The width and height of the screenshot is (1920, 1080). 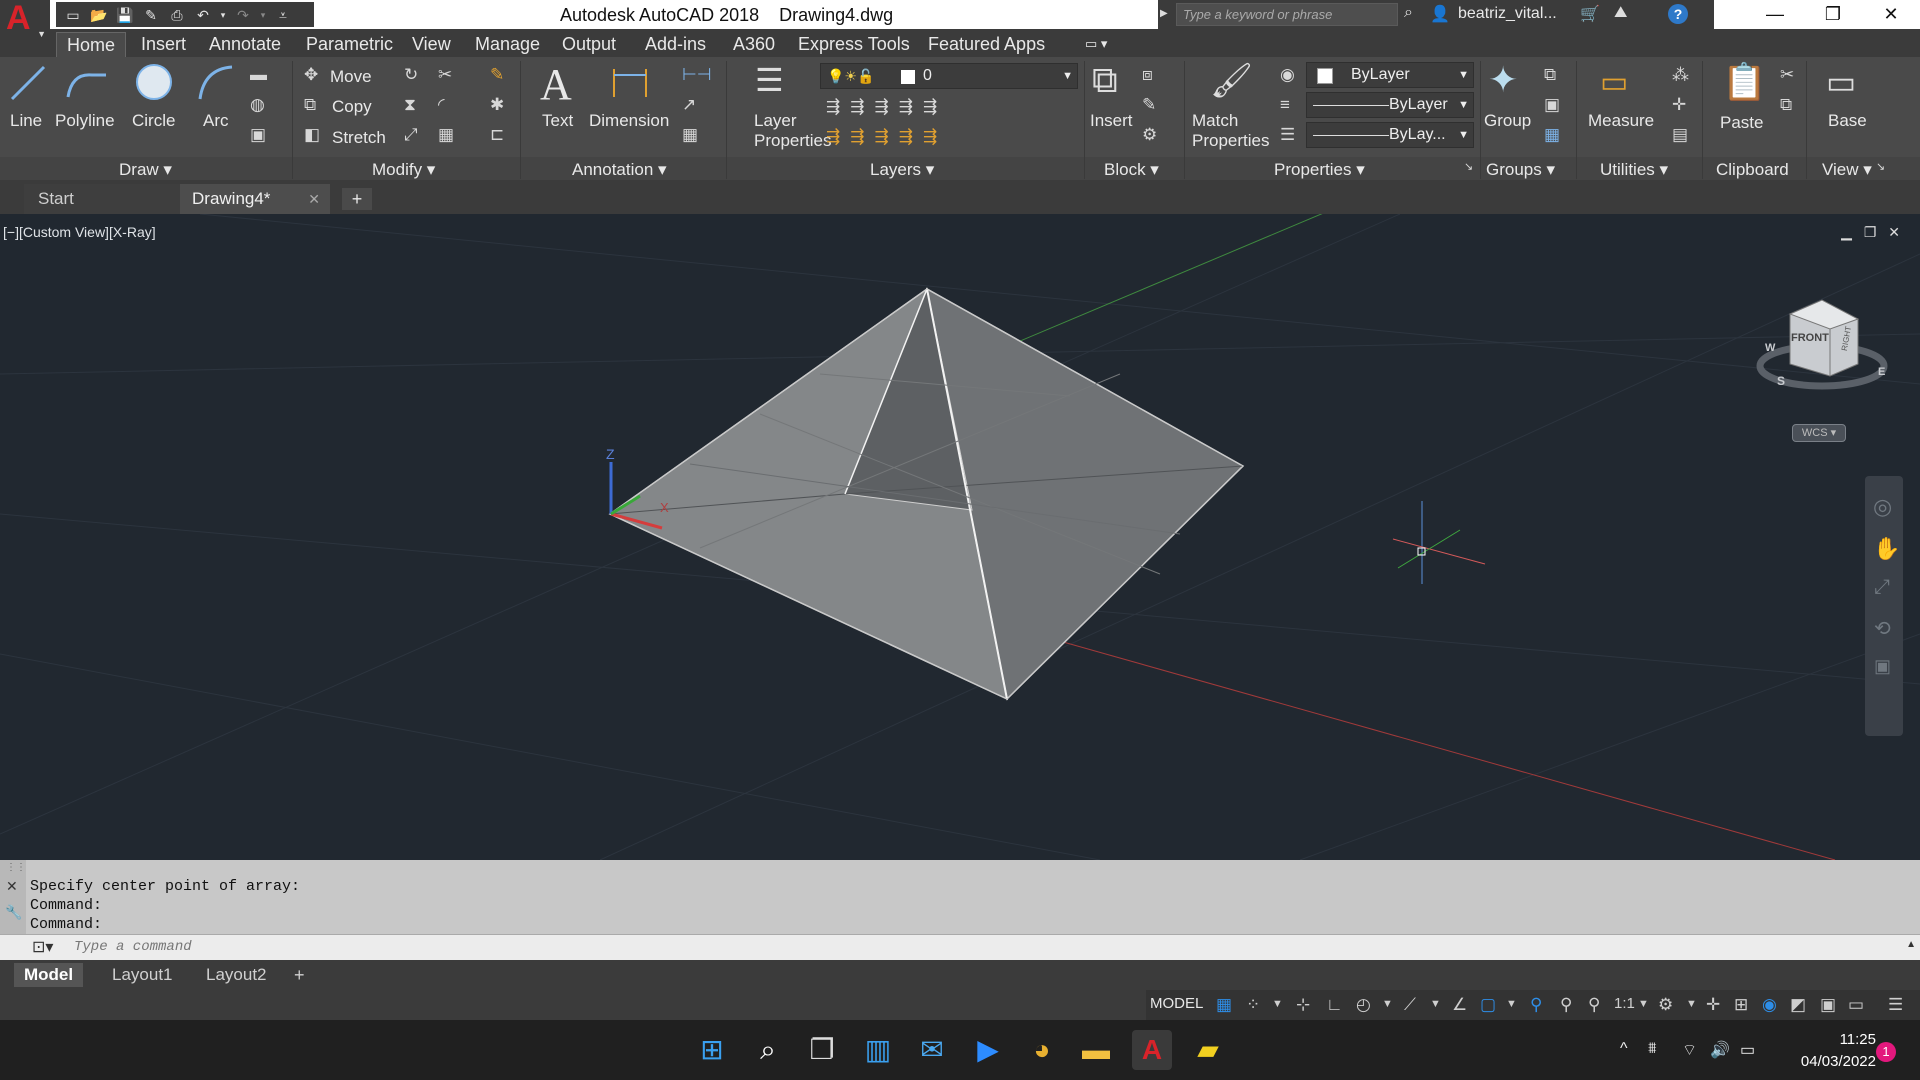 What do you see at coordinates (223, 15) in the screenshot?
I see `undo-dropdown-icon: ▾` at bounding box center [223, 15].